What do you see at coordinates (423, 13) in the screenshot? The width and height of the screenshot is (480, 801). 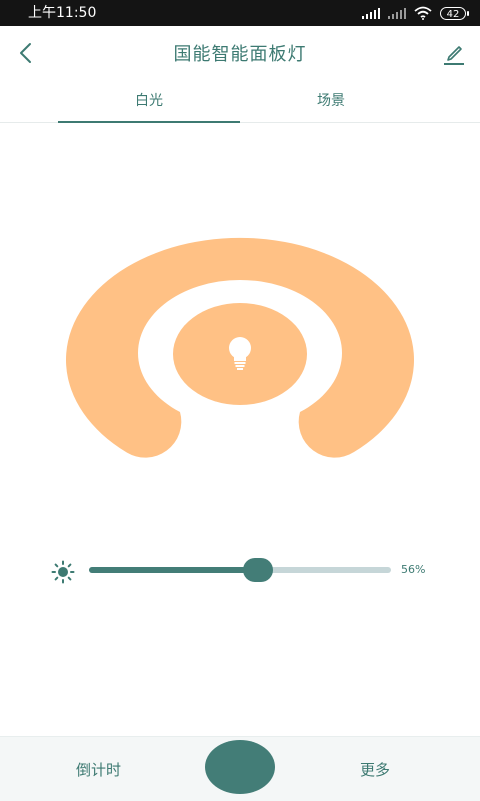 I see `wifi-icon` at bounding box center [423, 13].